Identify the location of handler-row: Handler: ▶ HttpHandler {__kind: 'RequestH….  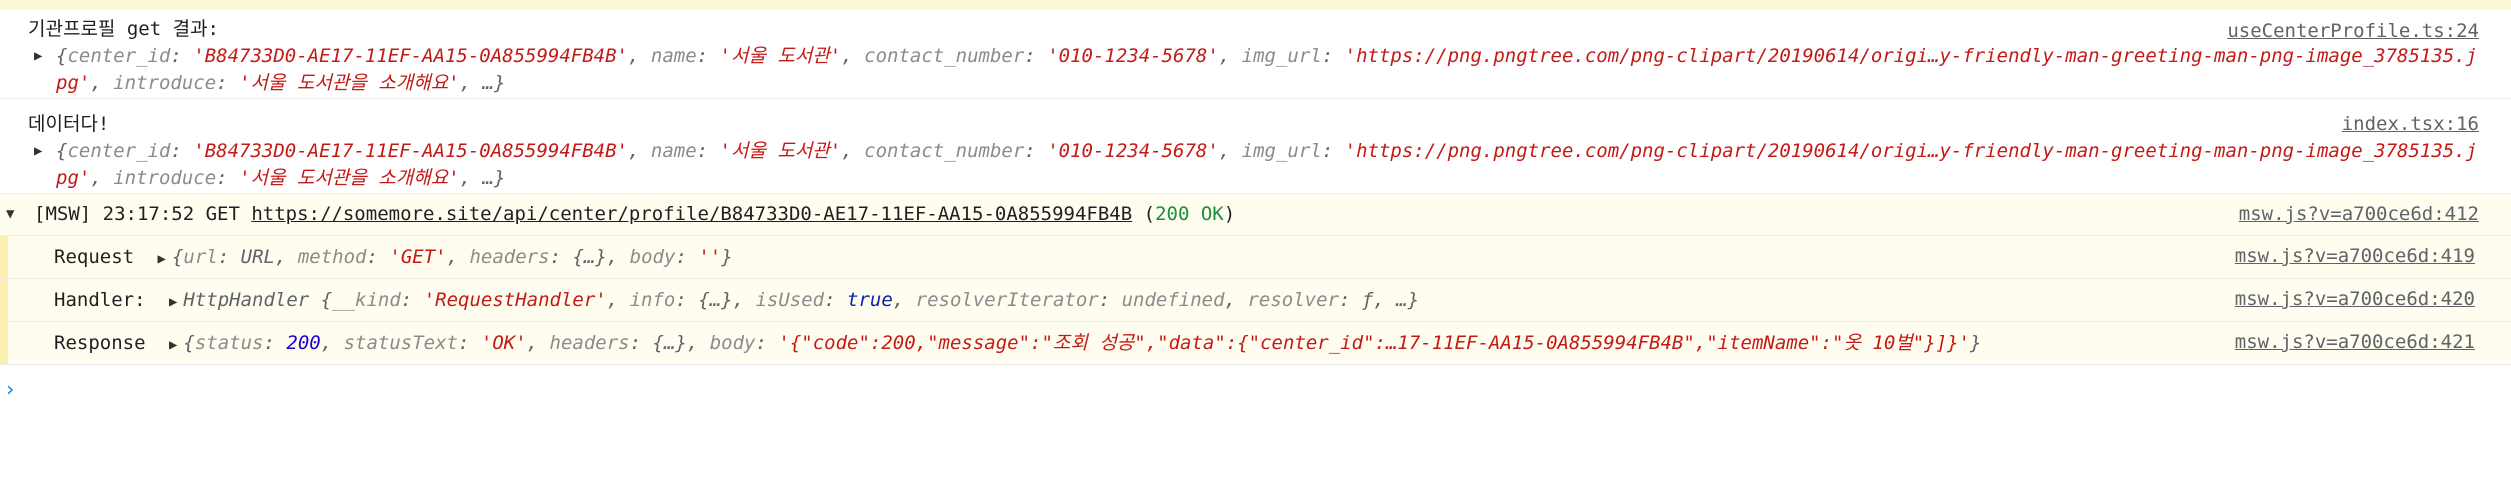
(1255, 300).